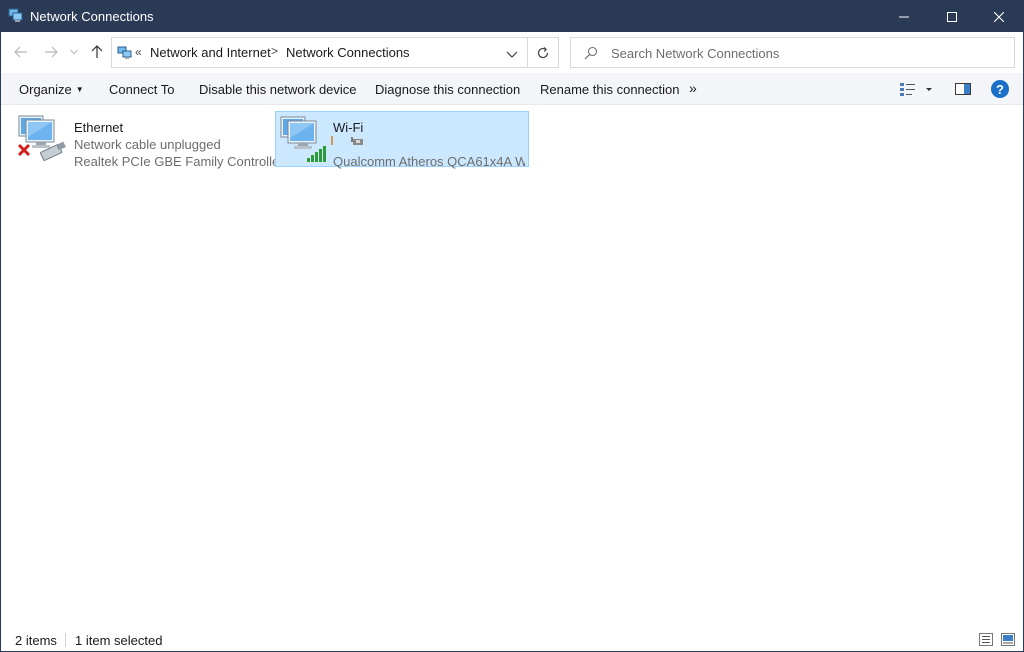  I want to click on organize-menu-button: Organize ▼, so click(51, 89).